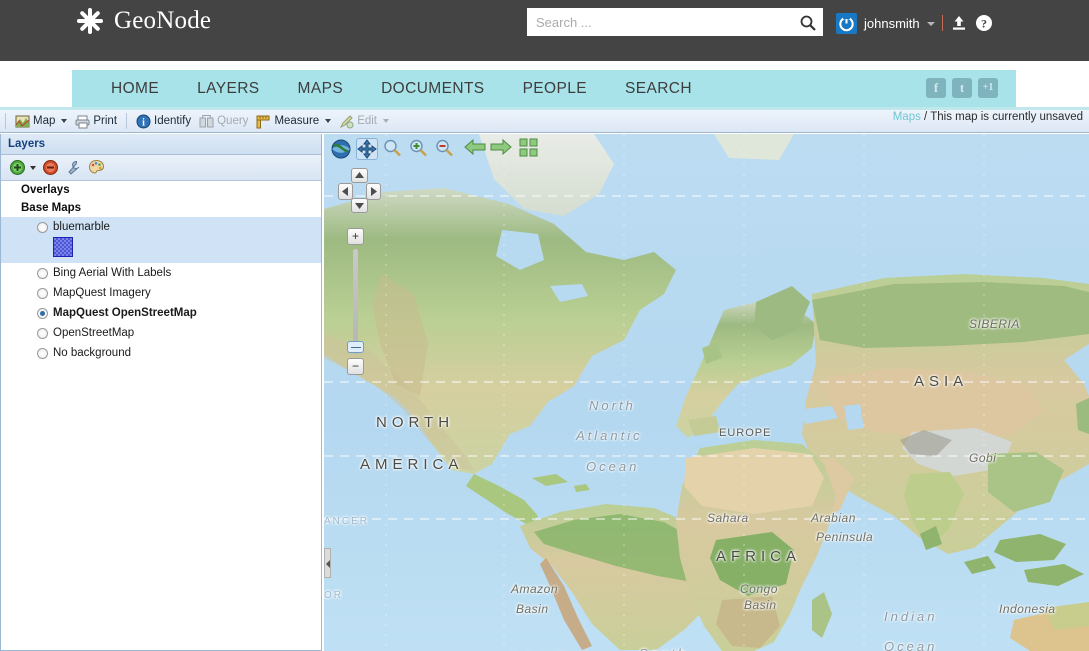 This screenshot has width=1089, height=651. What do you see at coordinates (355, 301) in the screenshot?
I see `zoom-slider-track` at bounding box center [355, 301].